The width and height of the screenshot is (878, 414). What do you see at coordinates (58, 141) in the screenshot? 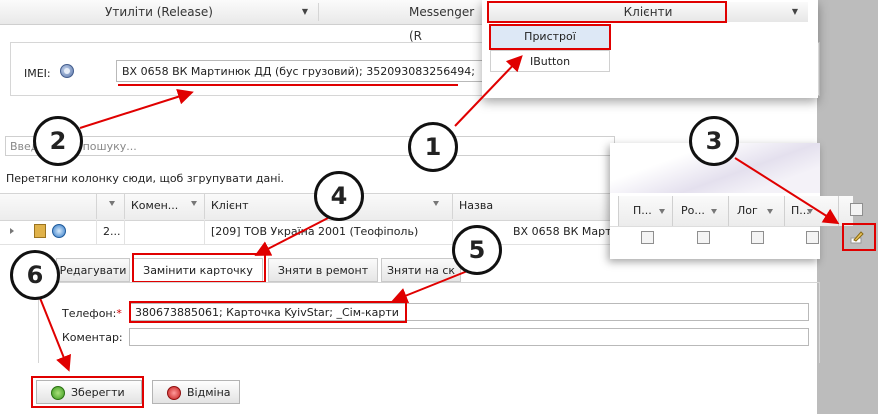
I see `callout-2: 2` at bounding box center [58, 141].